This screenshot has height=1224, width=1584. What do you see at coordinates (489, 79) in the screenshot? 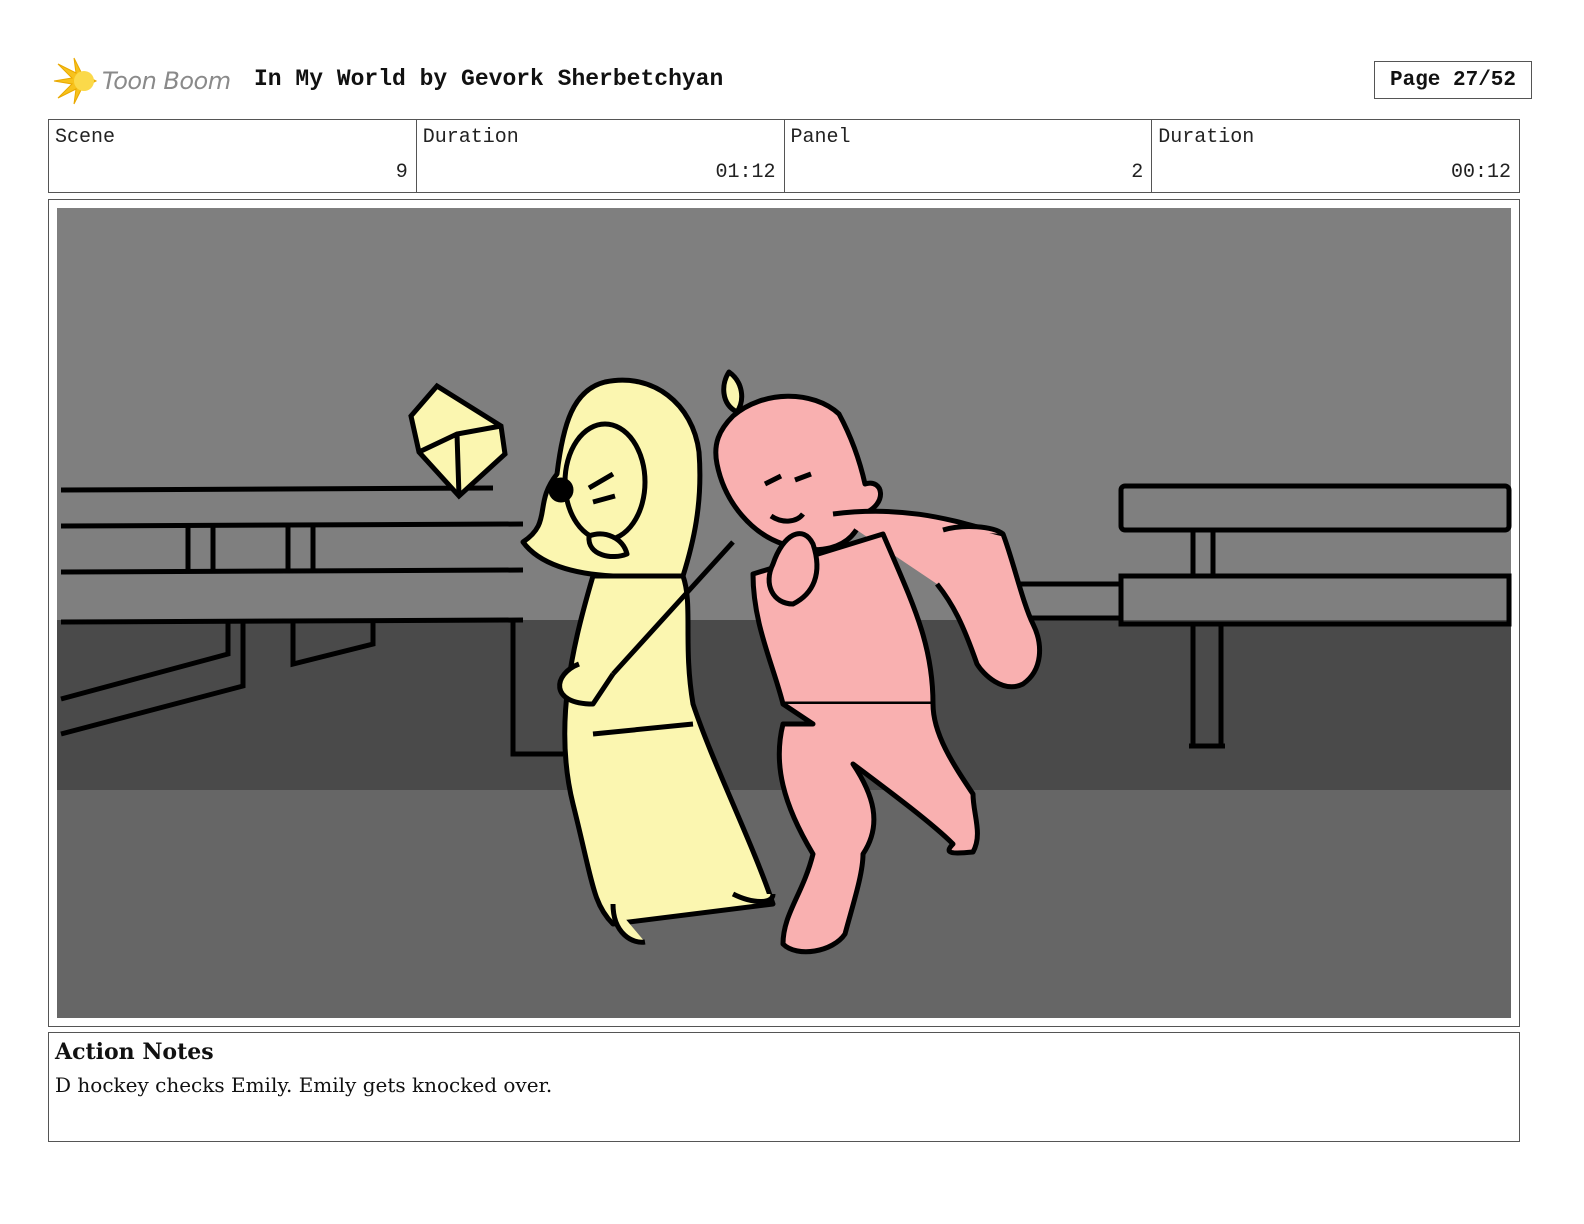
I see `page-title: In My World by Gevork Sherbetchyan` at bounding box center [489, 79].